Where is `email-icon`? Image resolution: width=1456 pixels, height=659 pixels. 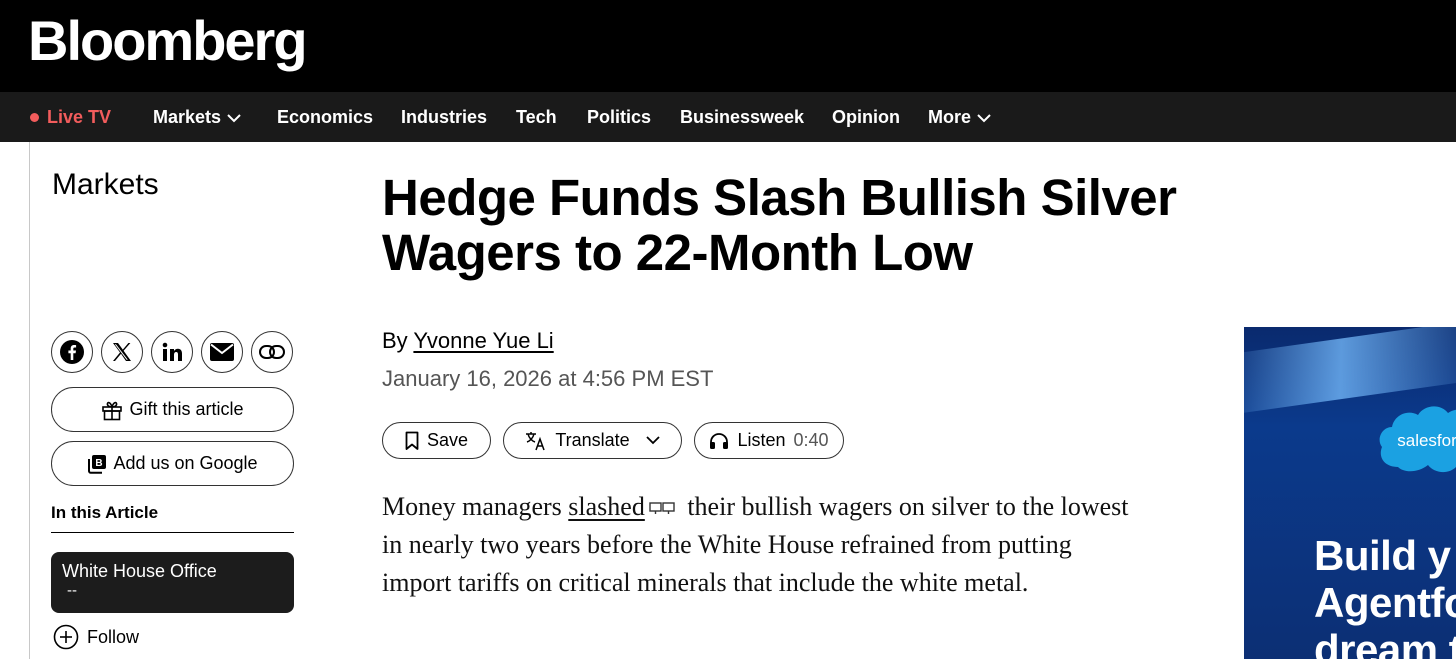
email-icon is located at coordinates (222, 352).